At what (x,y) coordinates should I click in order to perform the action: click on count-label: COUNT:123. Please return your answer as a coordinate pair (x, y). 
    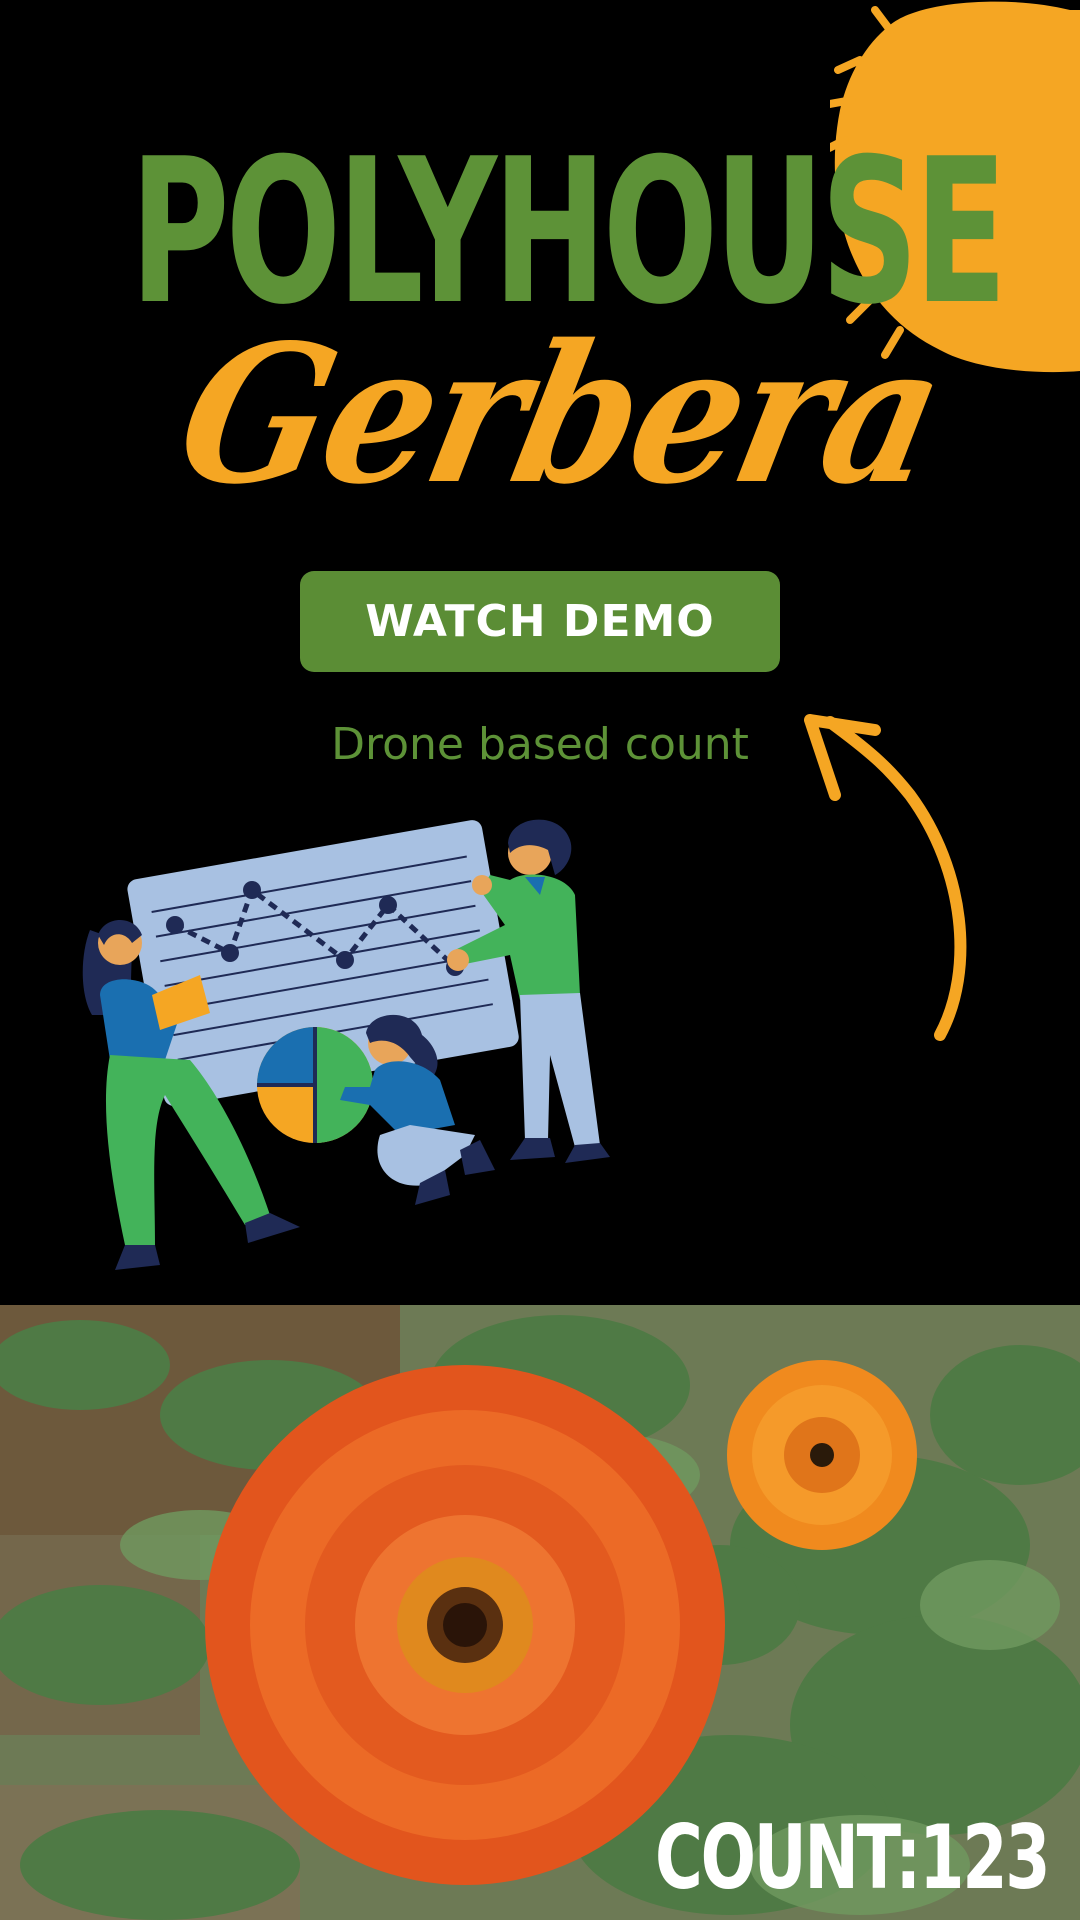
    Looking at the image, I should click on (853, 1857).